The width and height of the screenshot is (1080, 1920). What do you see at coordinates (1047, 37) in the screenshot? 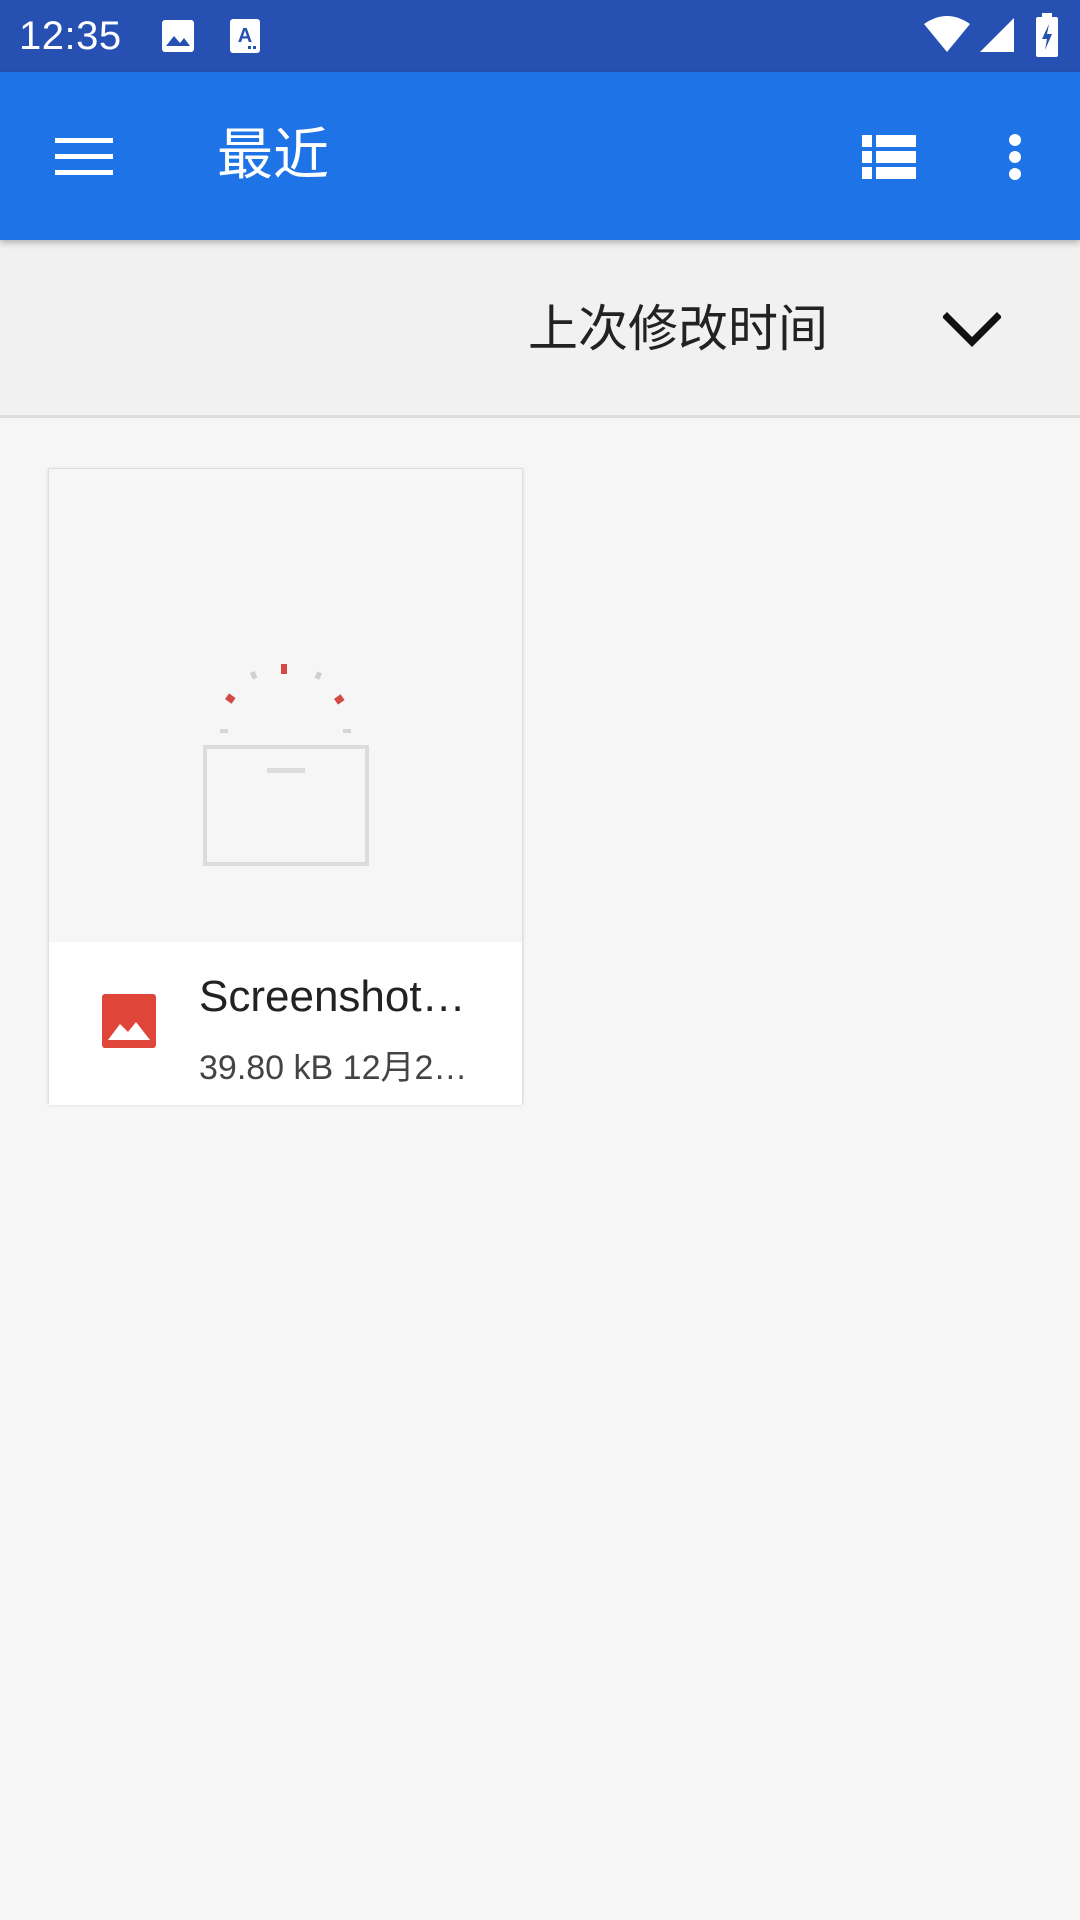
I see `battery-charging-icon` at bounding box center [1047, 37].